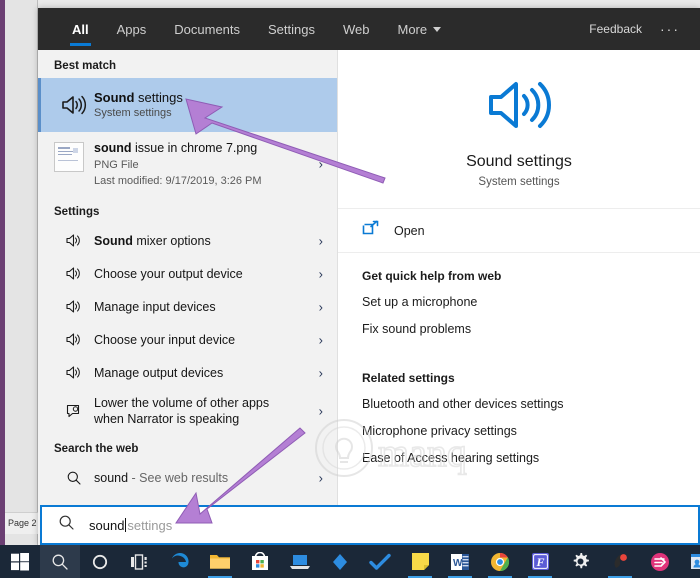 This screenshot has width=700, height=578. Describe the element at coordinates (660, 561) in the screenshot. I see `pink-app-button` at that location.